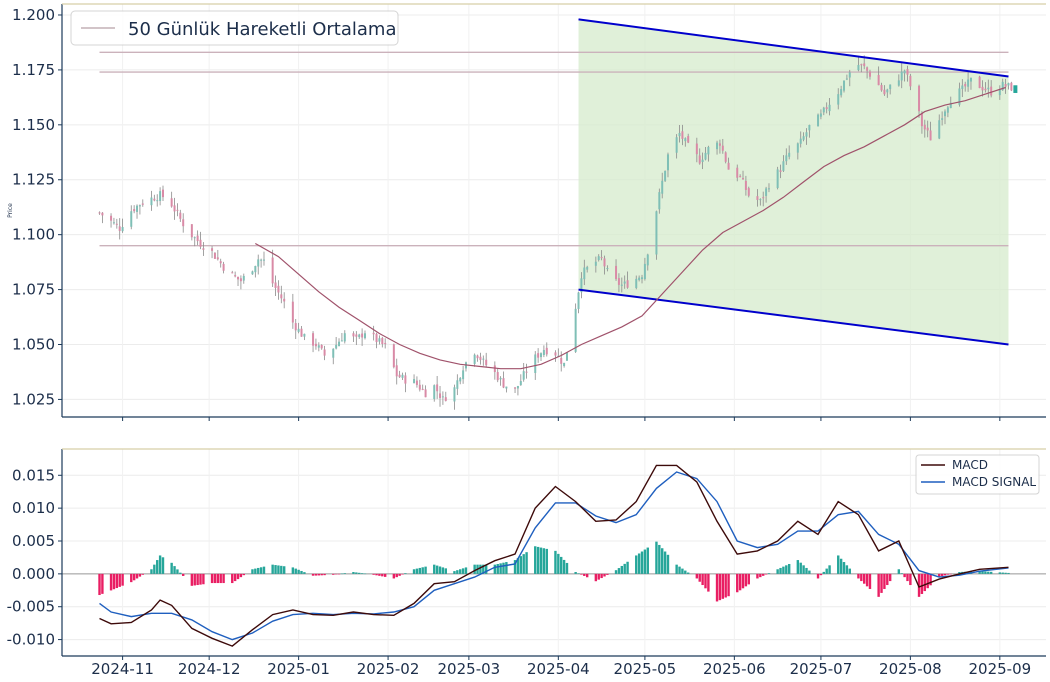 The height and width of the screenshot is (682, 1050). What do you see at coordinates (388, 669) in the screenshot?
I see `x-tick-label: 2025-02` at bounding box center [388, 669].